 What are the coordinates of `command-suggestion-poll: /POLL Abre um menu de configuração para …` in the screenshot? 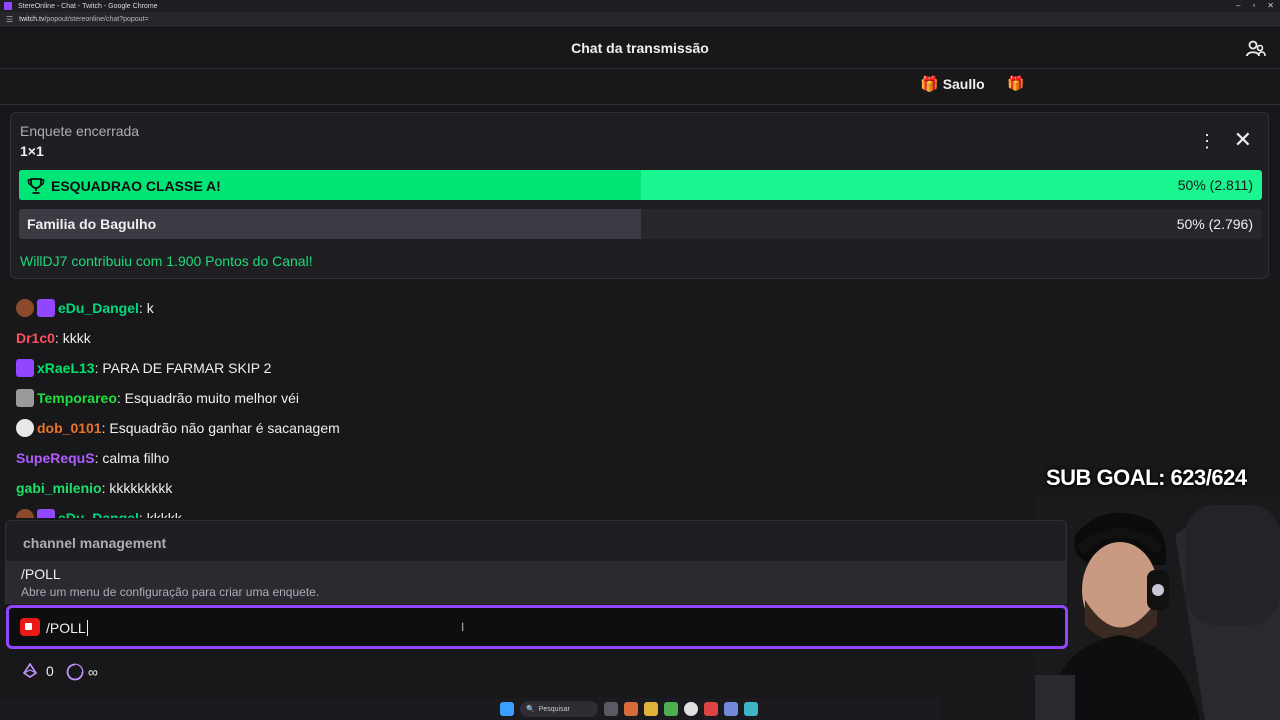 It's located at (536, 582).